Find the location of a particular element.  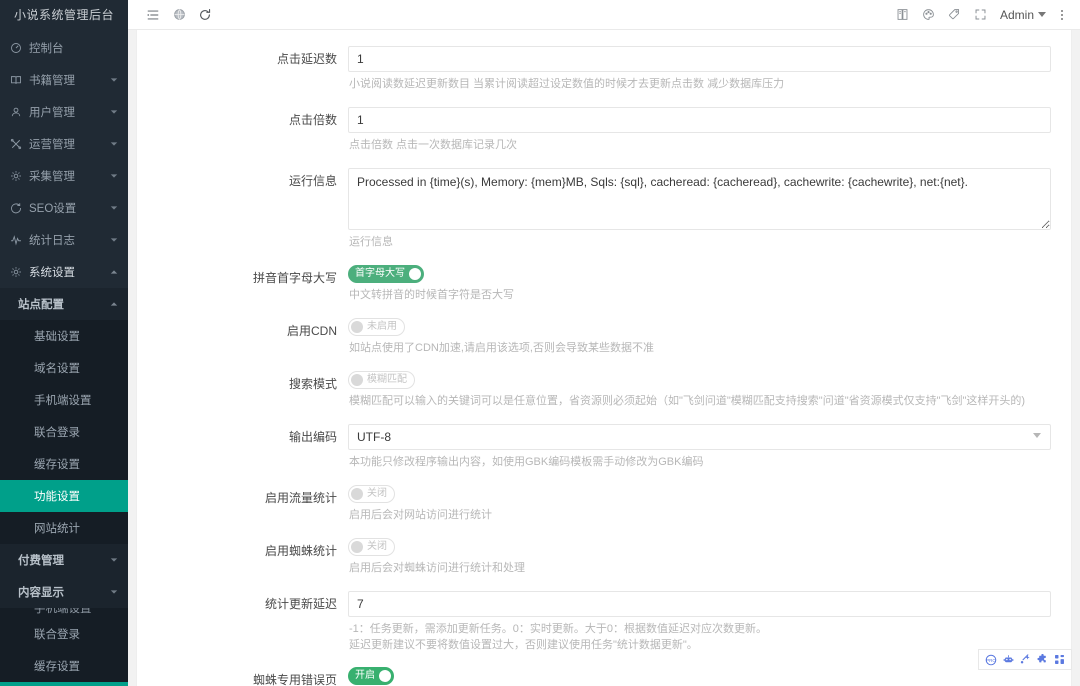

label-enable-traffic-stat: 启用流量统计 is located at coordinates (300, 498).